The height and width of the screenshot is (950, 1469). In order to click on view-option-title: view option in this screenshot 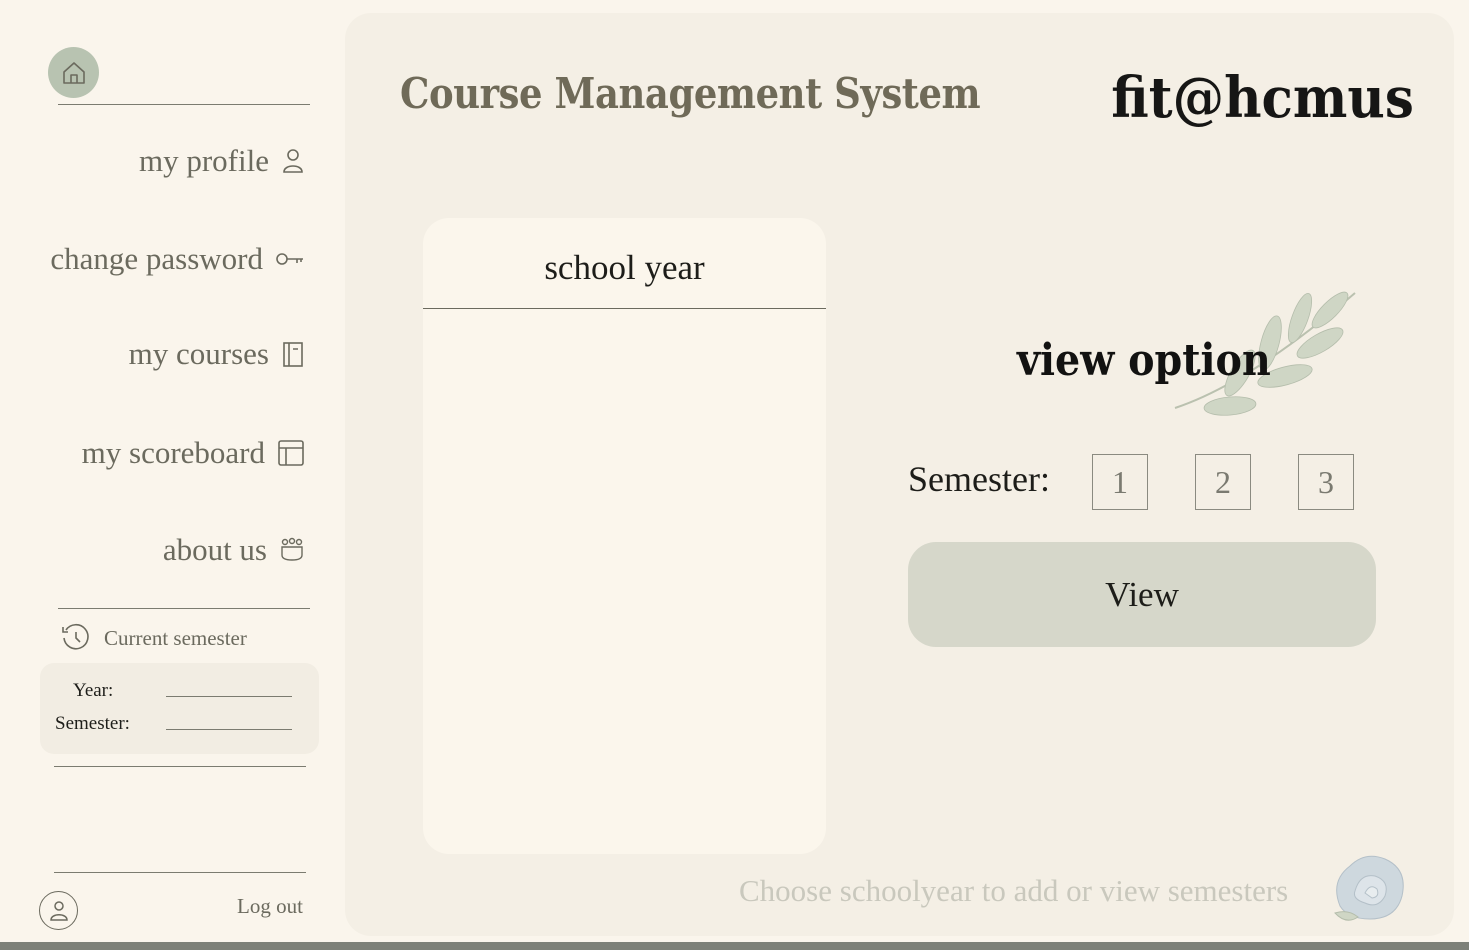, I will do `click(1144, 360)`.